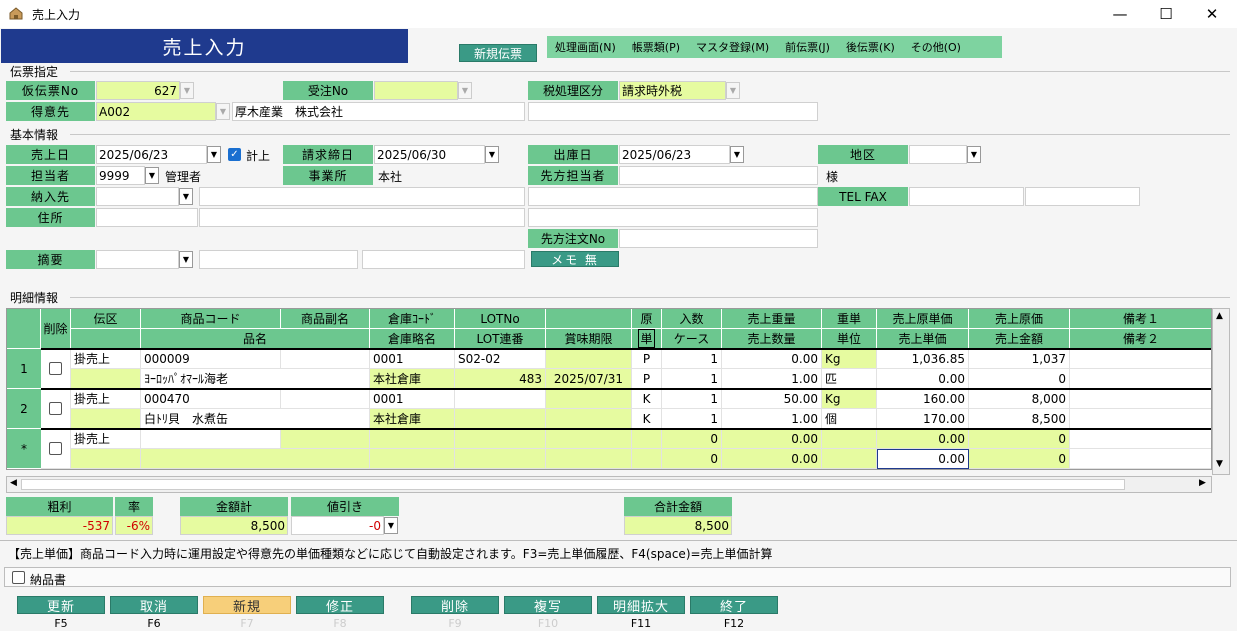 The width and height of the screenshot is (1237, 631). What do you see at coordinates (1221, 391) in the screenshot?
I see `vertical-scrollbar: ▲ ▼` at bounding box center [1221, 391].